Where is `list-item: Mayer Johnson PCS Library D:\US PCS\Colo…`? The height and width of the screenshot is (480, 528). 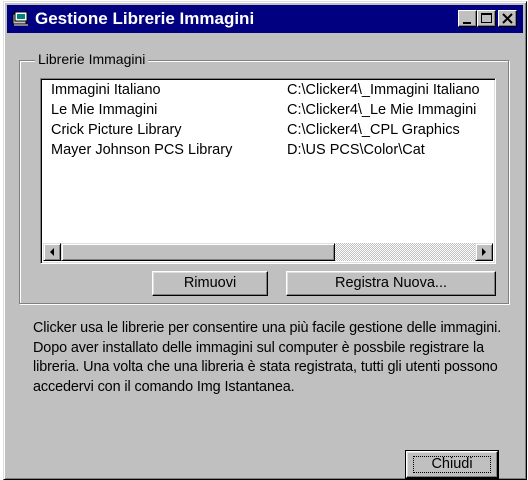 list-item: Mayer Johnson PCS Library D:\US PCS\Colo… is located at coordinates (271, 152).